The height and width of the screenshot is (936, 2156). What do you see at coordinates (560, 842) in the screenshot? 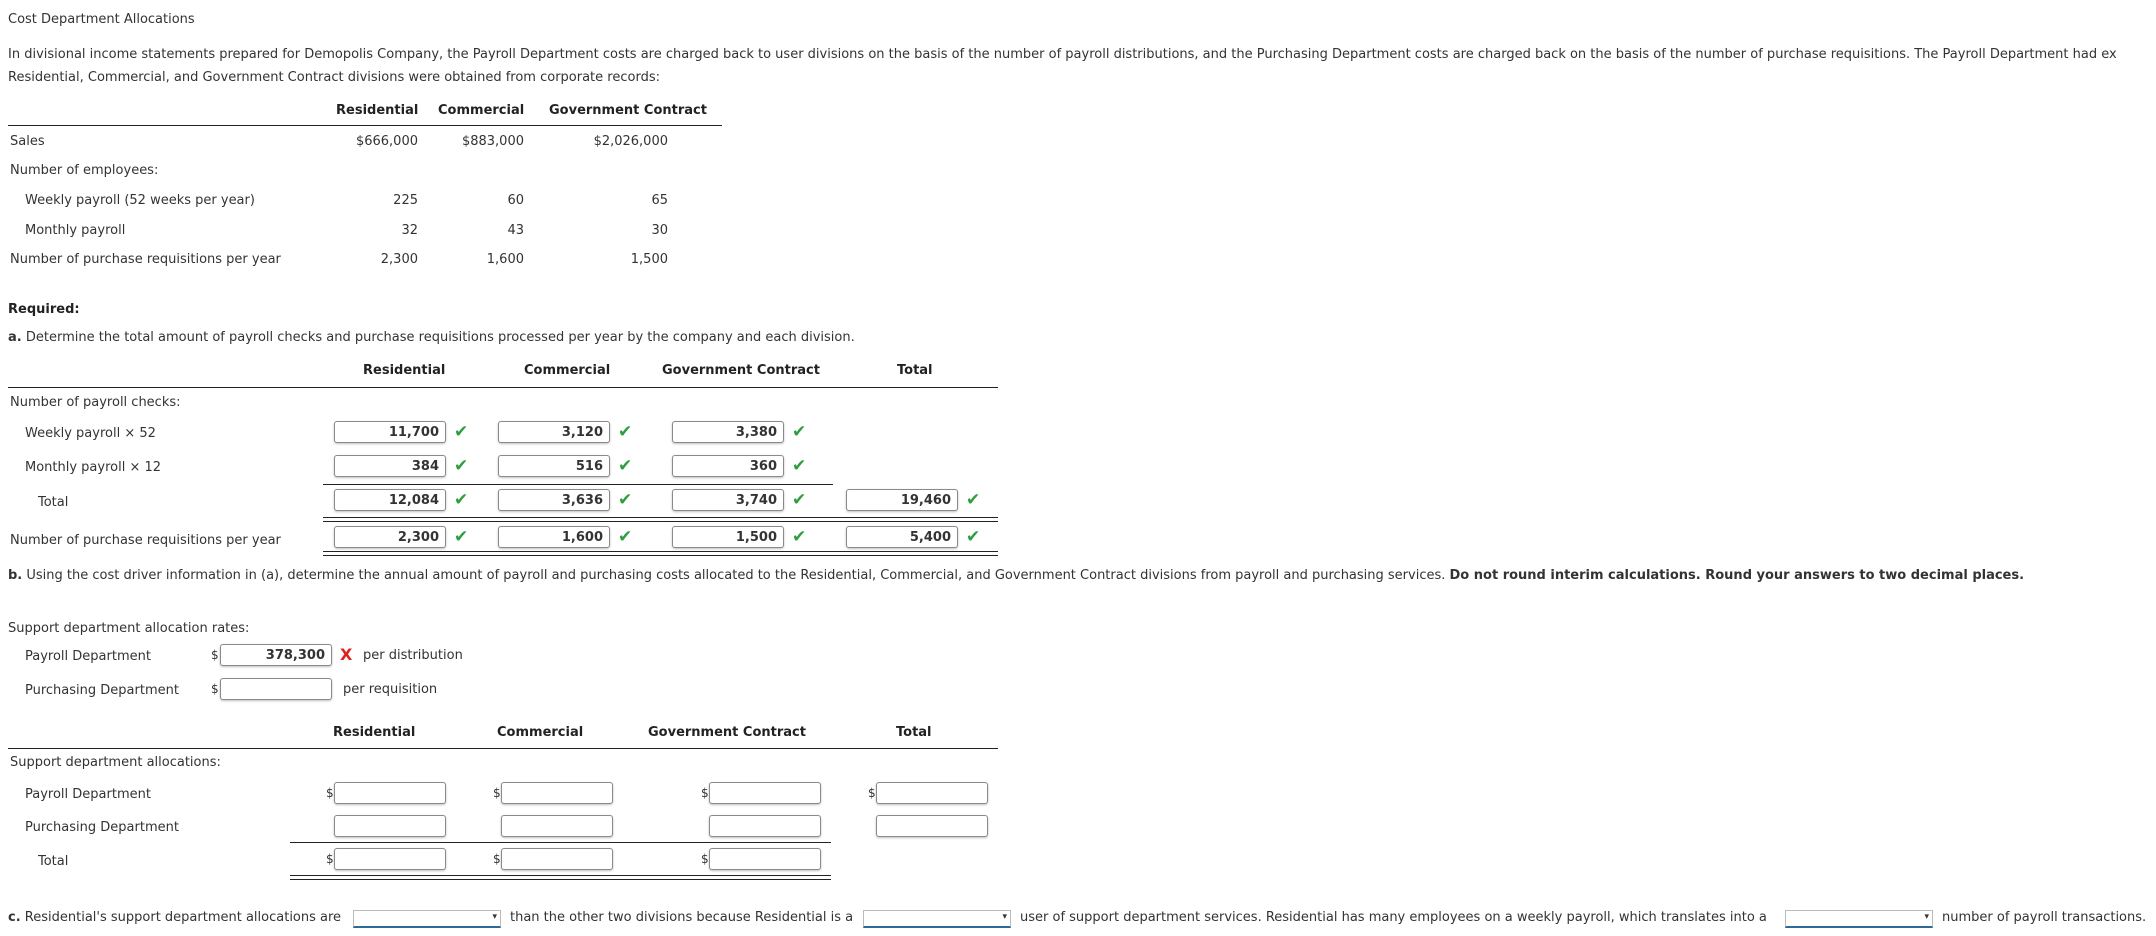
I see `table-b-subtotal-rule` at bounding box center [560, 842].